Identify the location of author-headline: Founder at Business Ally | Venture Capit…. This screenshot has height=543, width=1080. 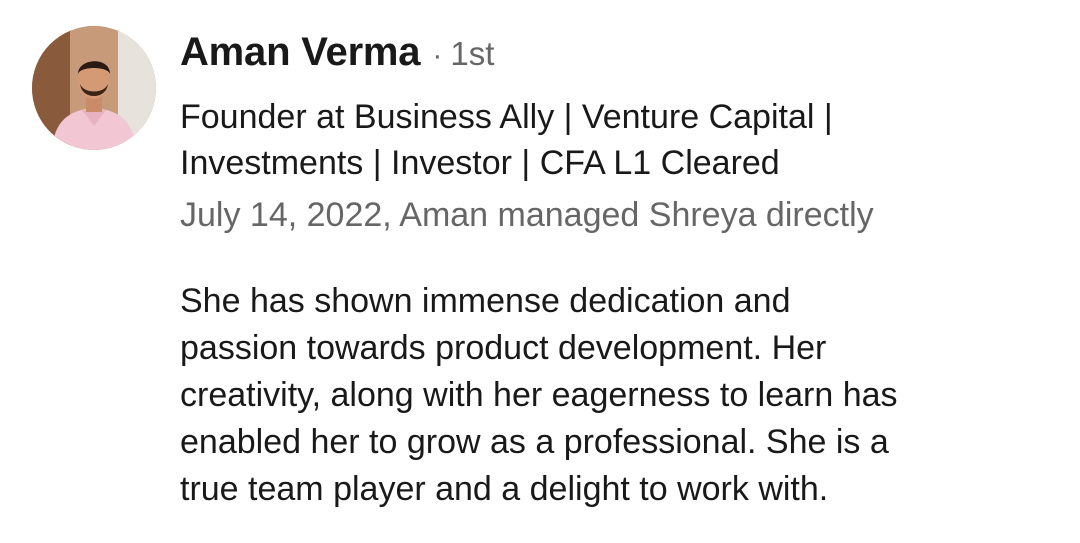
(580, 140).